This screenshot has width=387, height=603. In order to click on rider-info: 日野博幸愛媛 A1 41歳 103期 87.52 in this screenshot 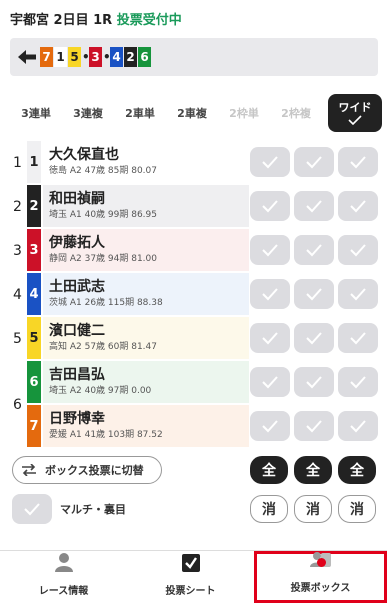, I will do `click(146, 426)`.